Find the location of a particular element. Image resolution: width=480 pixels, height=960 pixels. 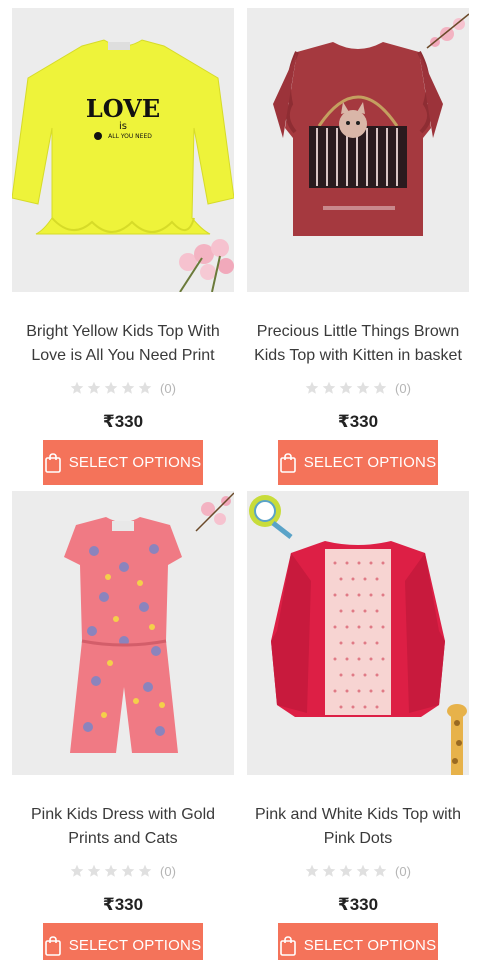

print-text-line: ALL YOU NEED is located at coordinates (130, 136).